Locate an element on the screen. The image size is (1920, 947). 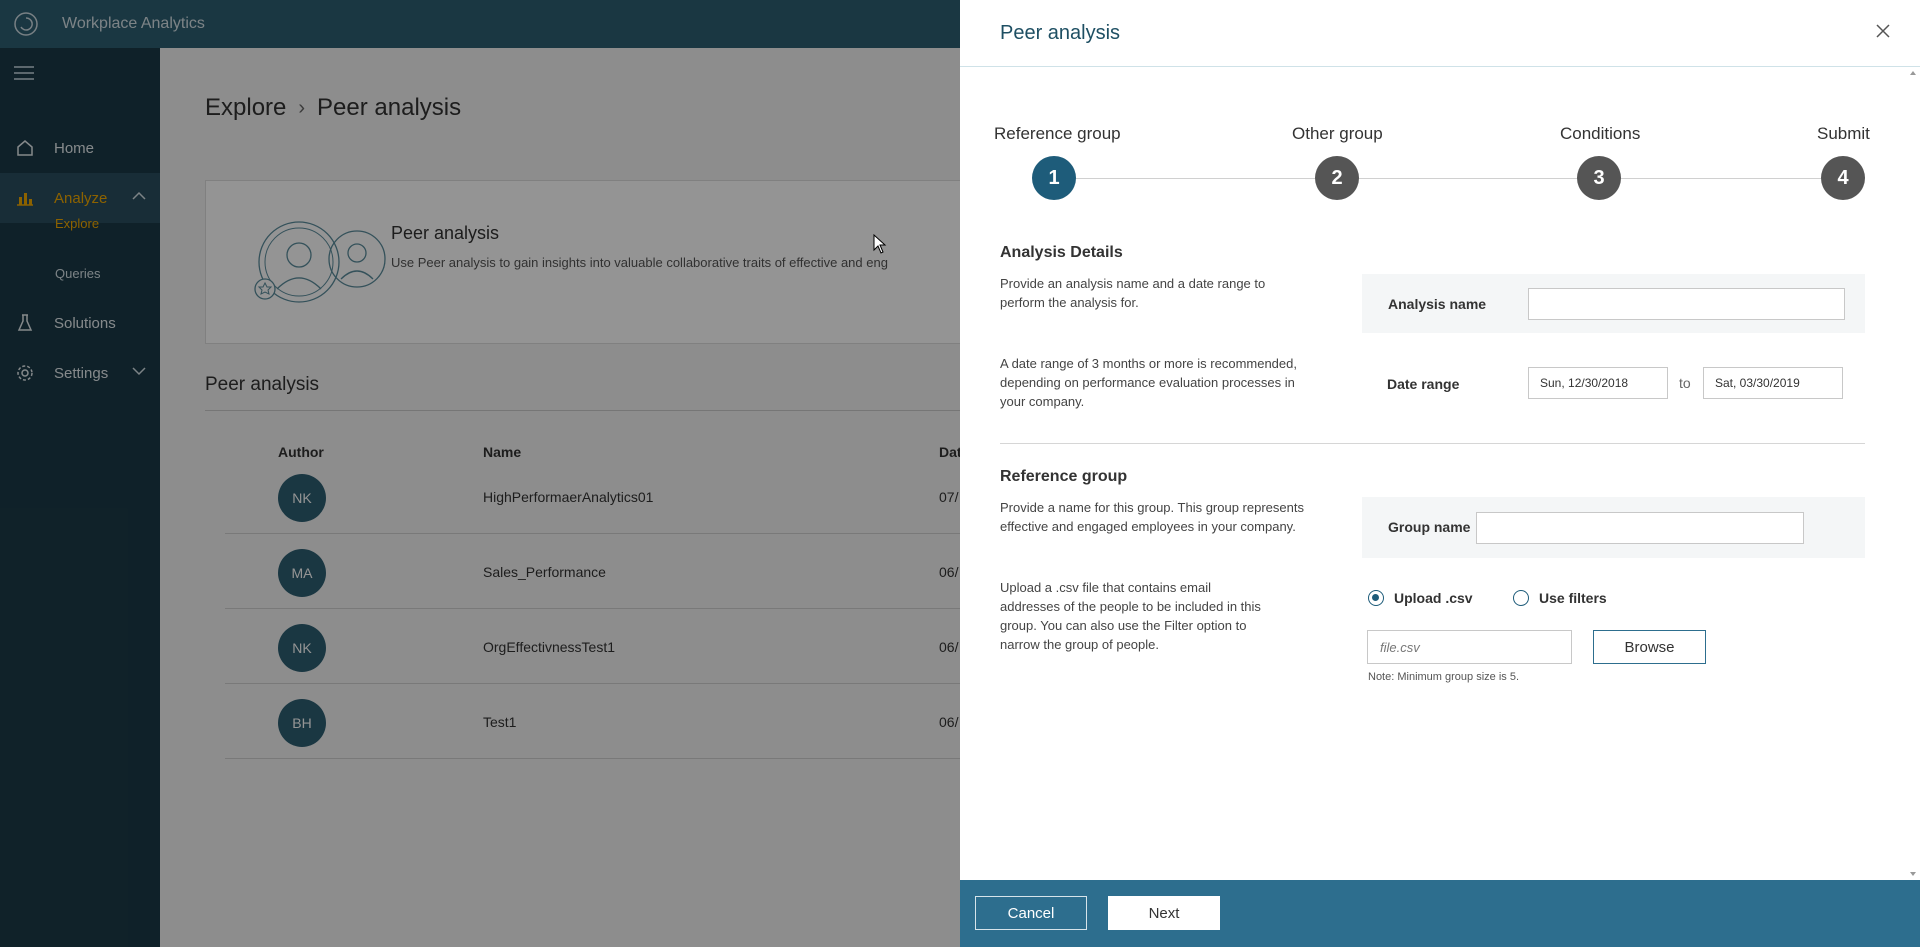
date-range-label: Date range is located at coordinates (1423, 384).